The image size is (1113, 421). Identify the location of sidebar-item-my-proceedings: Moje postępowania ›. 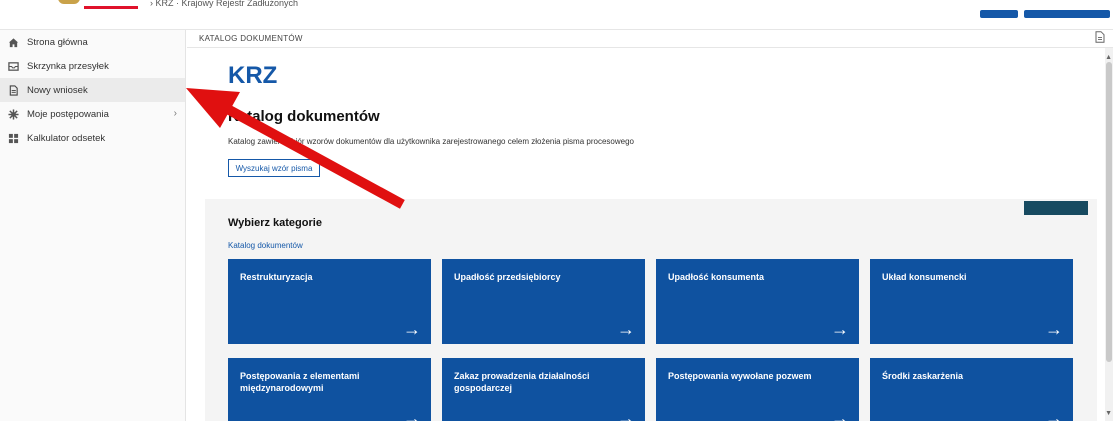
(92, 114).